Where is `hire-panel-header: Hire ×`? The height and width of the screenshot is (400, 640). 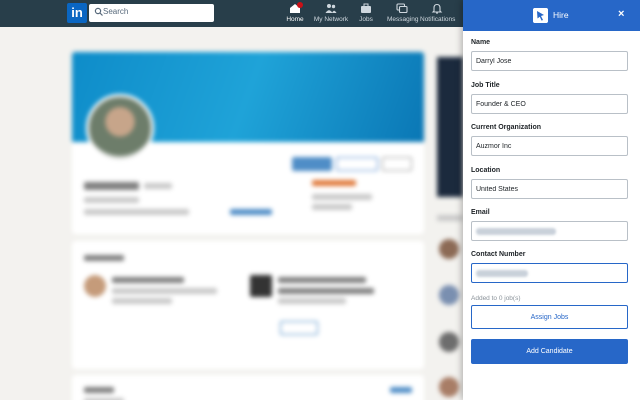 hire-panel-header: Hire × is located at coordinates (551, 15).